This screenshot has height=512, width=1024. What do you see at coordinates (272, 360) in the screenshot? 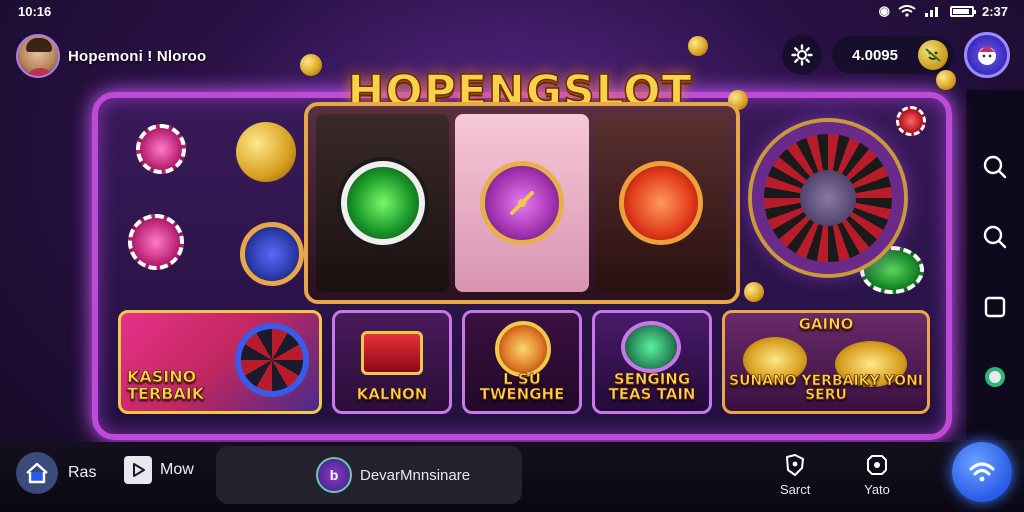
I see `roulette-icon` at bounding box center [272, 360].